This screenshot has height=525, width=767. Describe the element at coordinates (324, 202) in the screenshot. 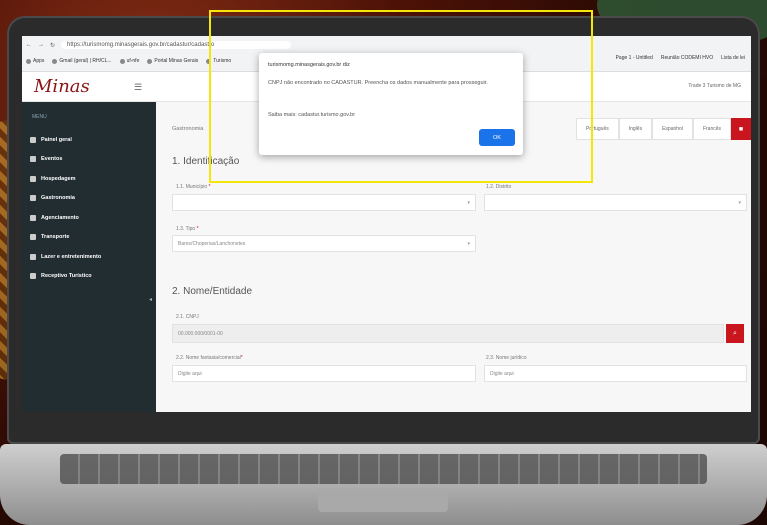

I see `municipio-select: ▾` at that location.